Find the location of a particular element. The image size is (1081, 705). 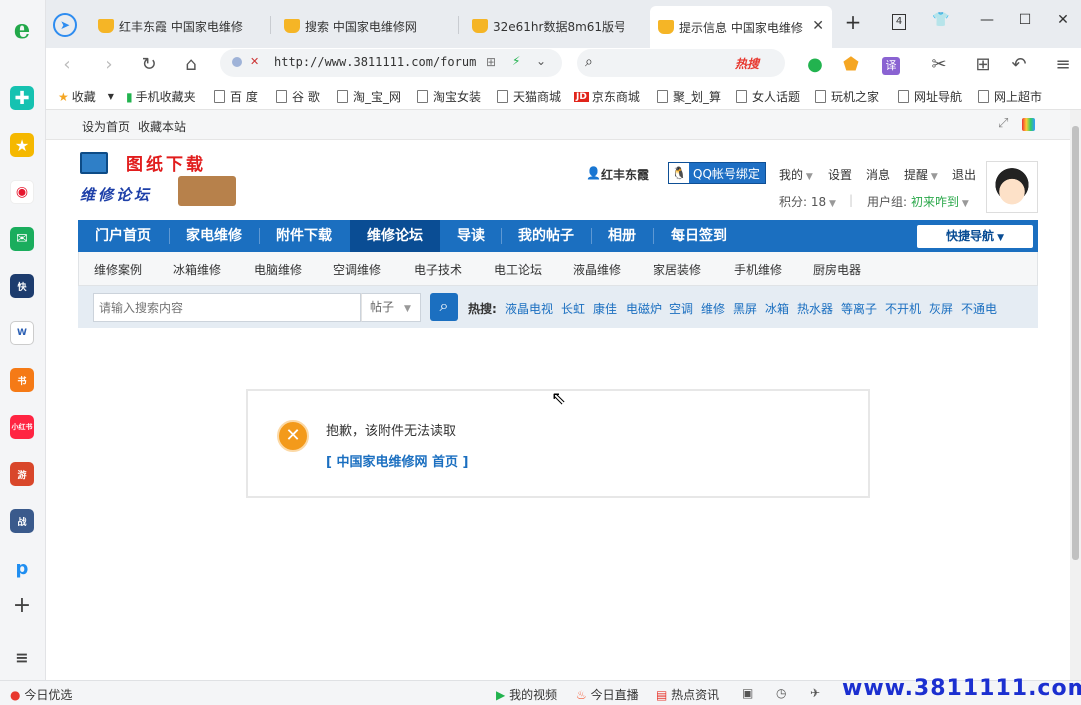

qq-bind-button: 🐧 QQ帐号绑定 is located at coordinates (717, 173).